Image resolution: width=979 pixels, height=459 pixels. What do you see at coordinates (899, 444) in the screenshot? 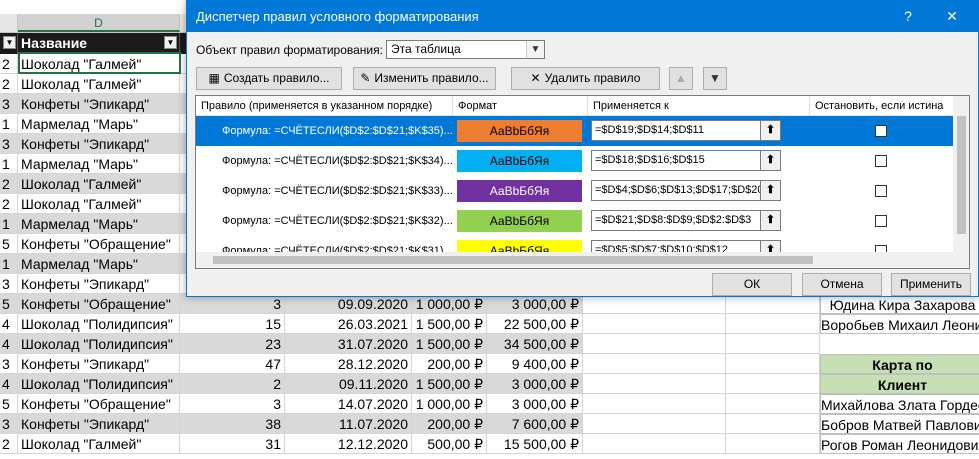
I see `client-cell: Рогов Роман Леонидович` at bounding box center [899, 444].